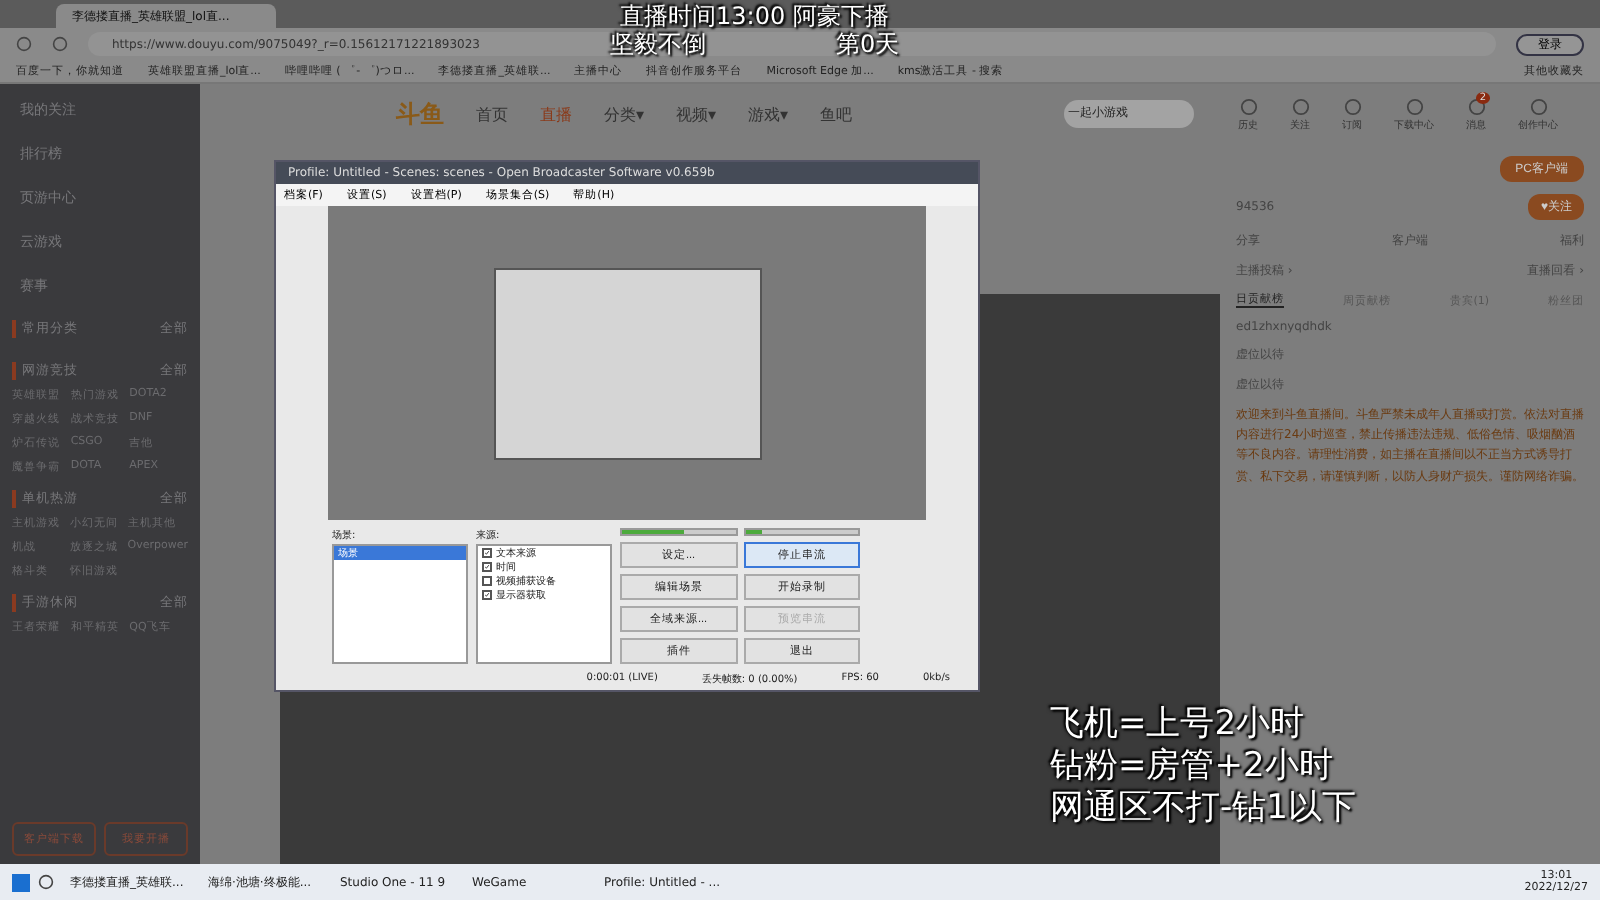 Image resolution: width=1600 pixels, height=900 pixels. I want to click on nav-link: 鱼吧, so click(836, 114).